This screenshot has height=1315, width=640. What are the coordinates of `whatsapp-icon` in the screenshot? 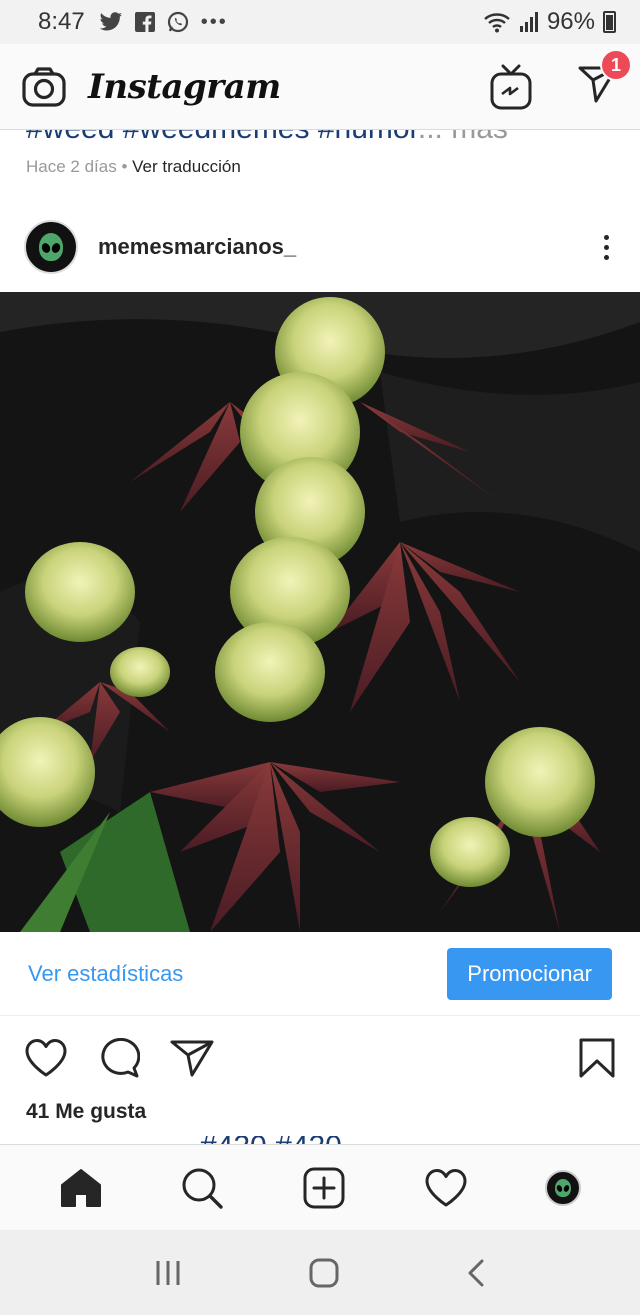 It's located at (177, 22).